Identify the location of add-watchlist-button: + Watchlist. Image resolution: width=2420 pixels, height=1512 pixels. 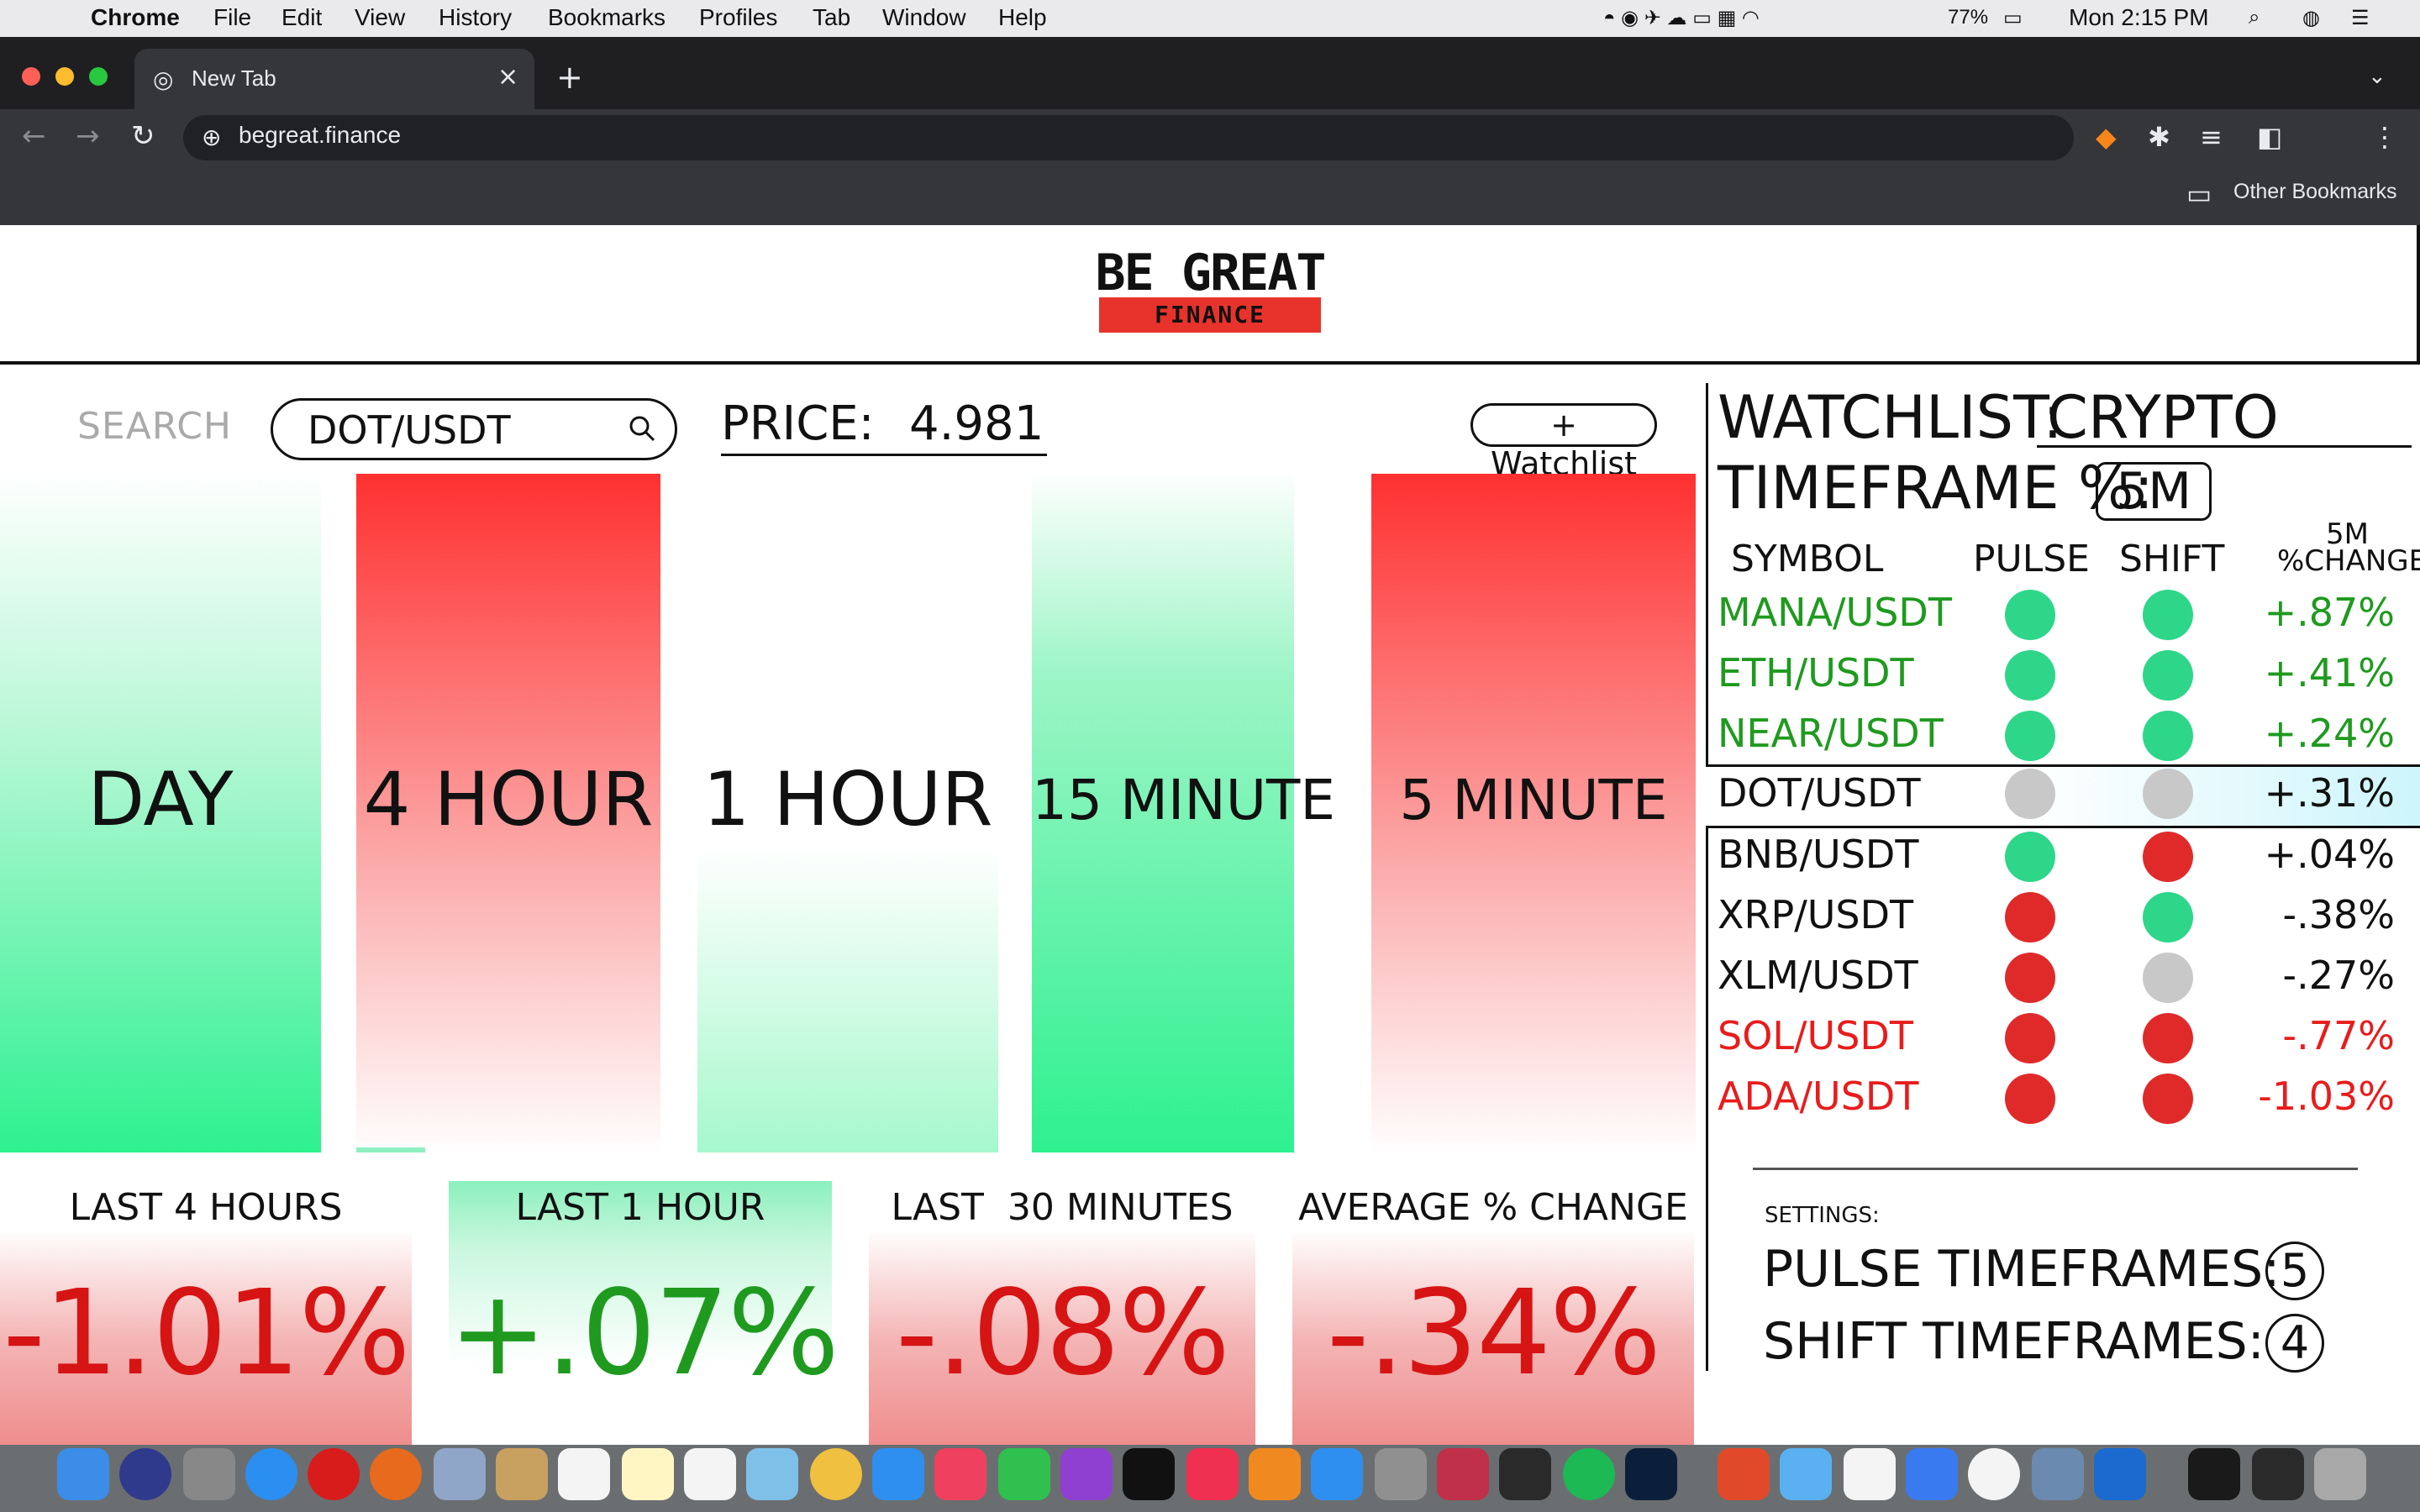
(1563, 442).